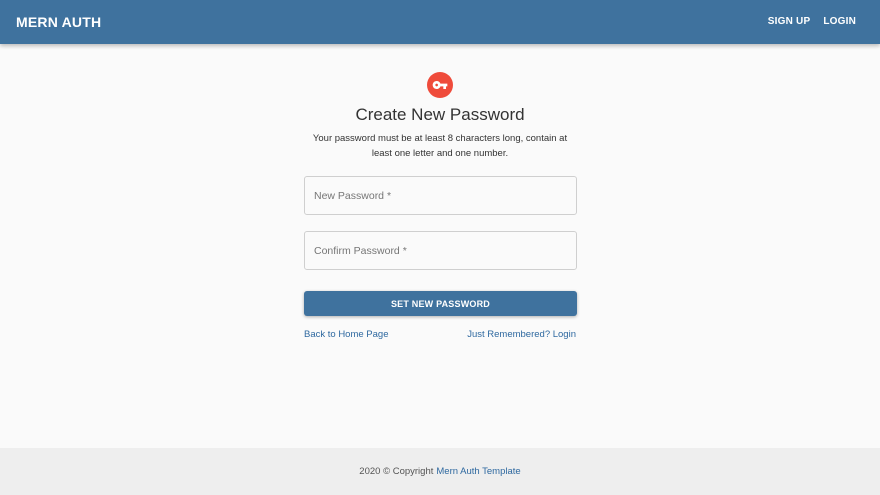 The image size is (880, 495). I want to click on confirm-password-placeholder: Confirm Password *, so click(360, 250).